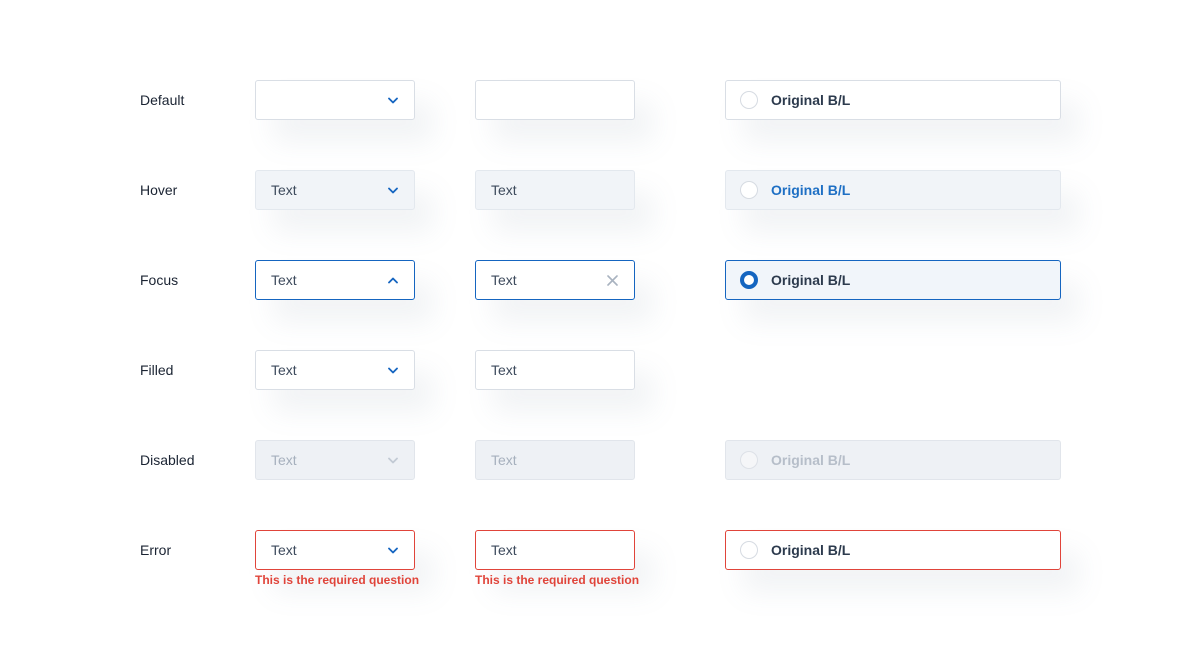  What do you see at coordinates (335, 190) in the screenshot?
I see `select-hover: Text` at bounding box center [335, 190].